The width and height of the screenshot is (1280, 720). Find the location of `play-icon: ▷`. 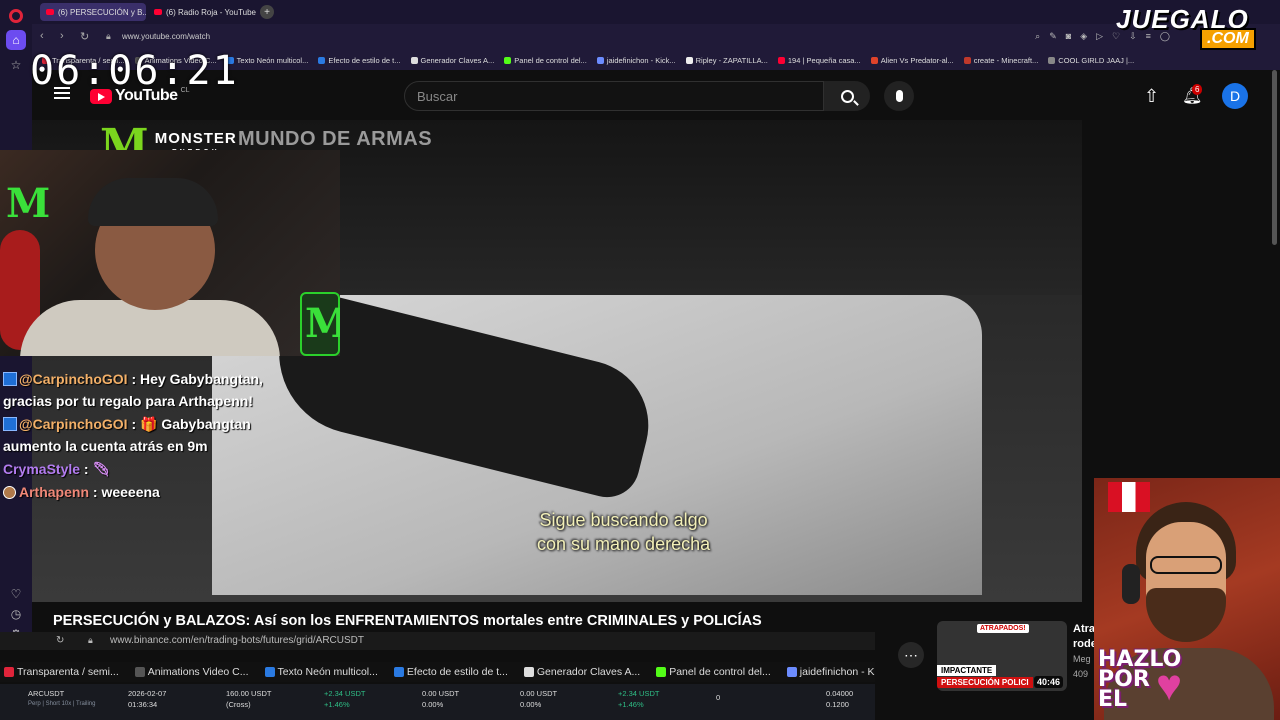

play-icon: ▷ is located at coordinates (1099, 36).